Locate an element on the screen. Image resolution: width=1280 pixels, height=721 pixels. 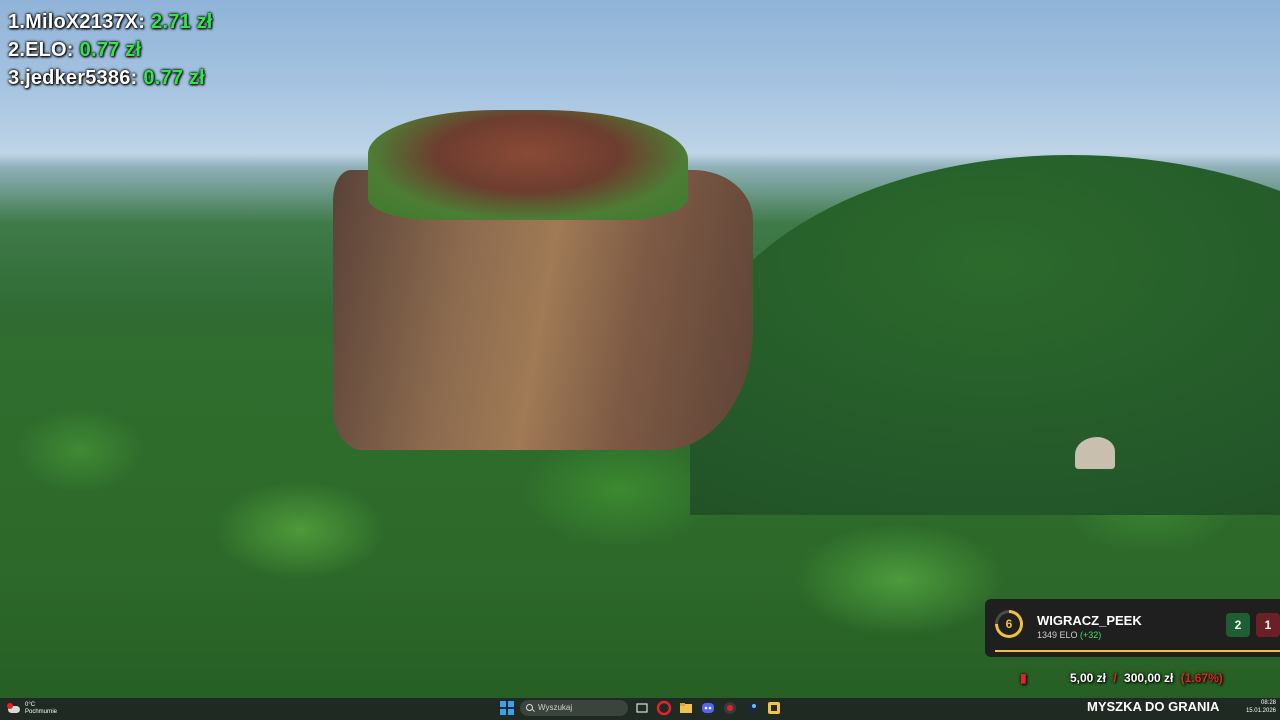
leaderboard-row: 3. jedker5386: 0.77 zł is located at coordinates (110, 78).